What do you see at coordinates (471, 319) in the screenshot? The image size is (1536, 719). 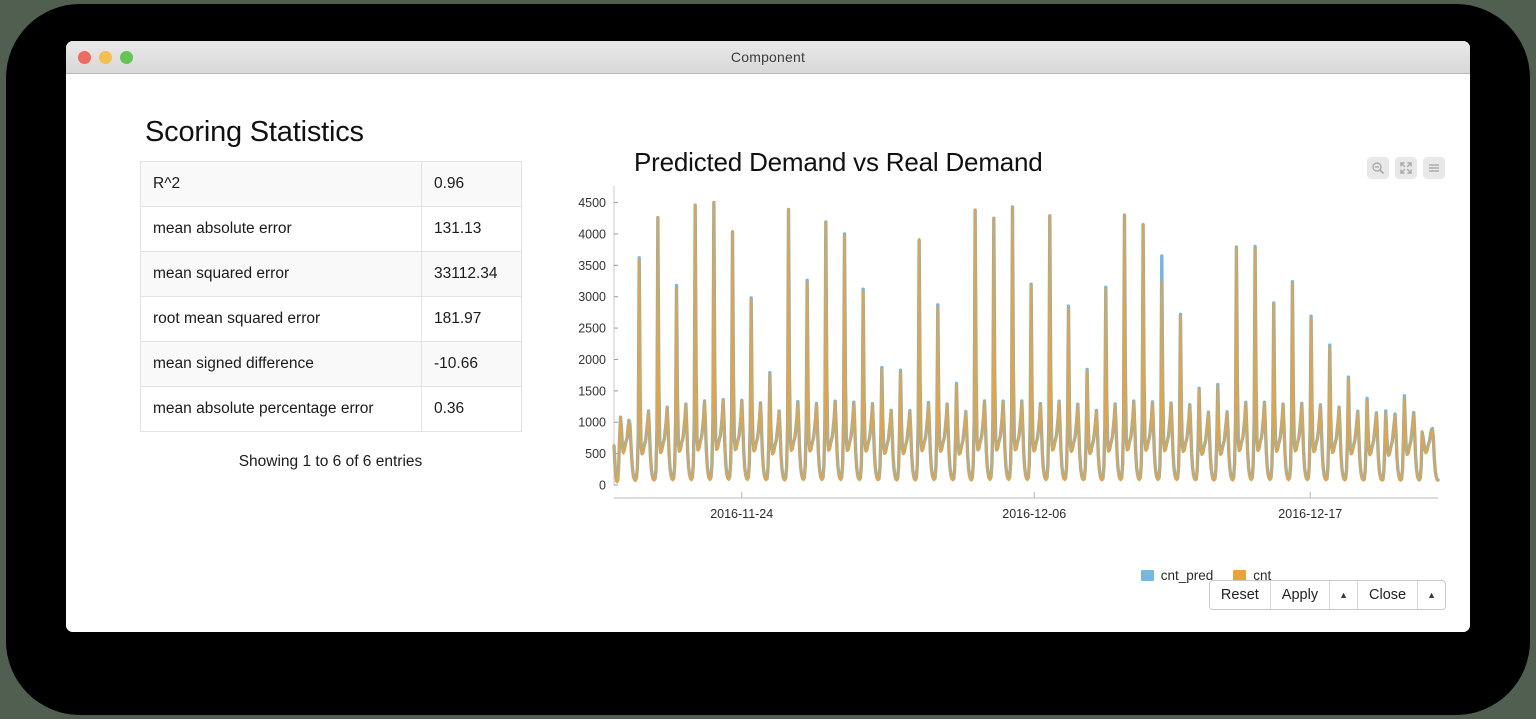 I see `metric-value-cell: 181.97` at bounding box center [471, 319].